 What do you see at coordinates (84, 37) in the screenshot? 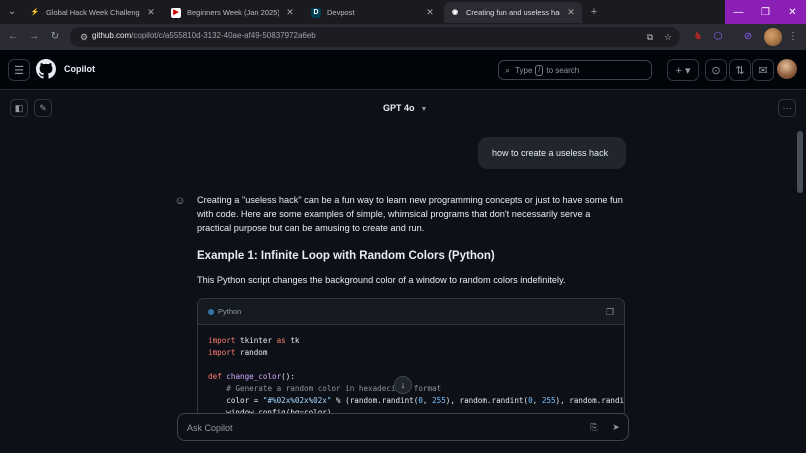
I see `site-info-icon: ⚙` at bounding box center [84, 37].